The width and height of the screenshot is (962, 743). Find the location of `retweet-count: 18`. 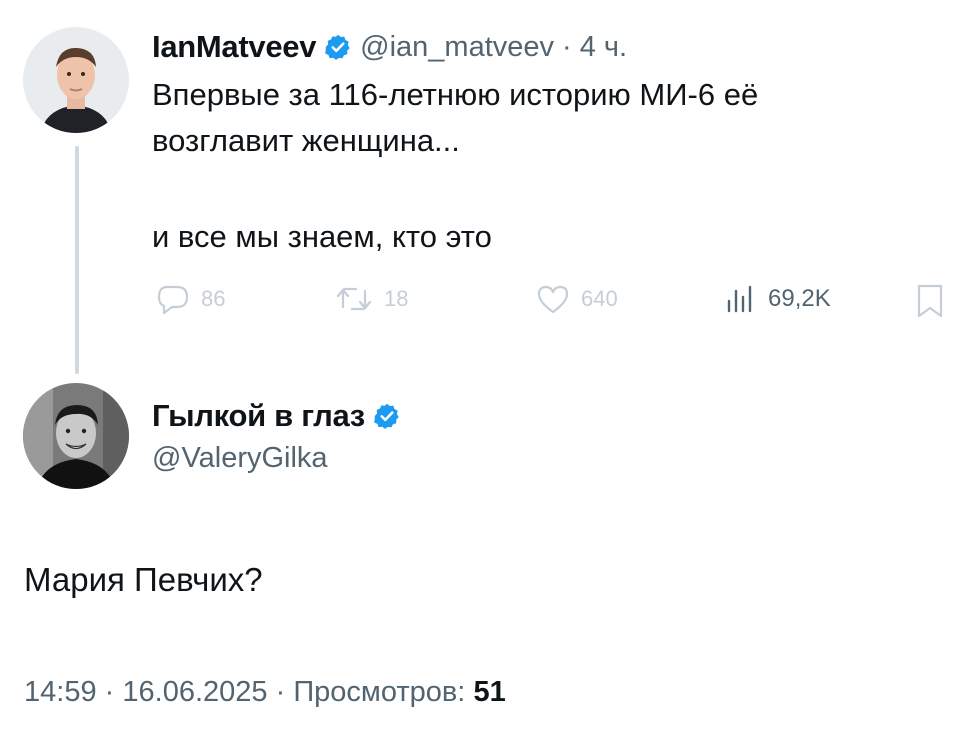

retweet-count: 18 is located at coordinates (396, 298).